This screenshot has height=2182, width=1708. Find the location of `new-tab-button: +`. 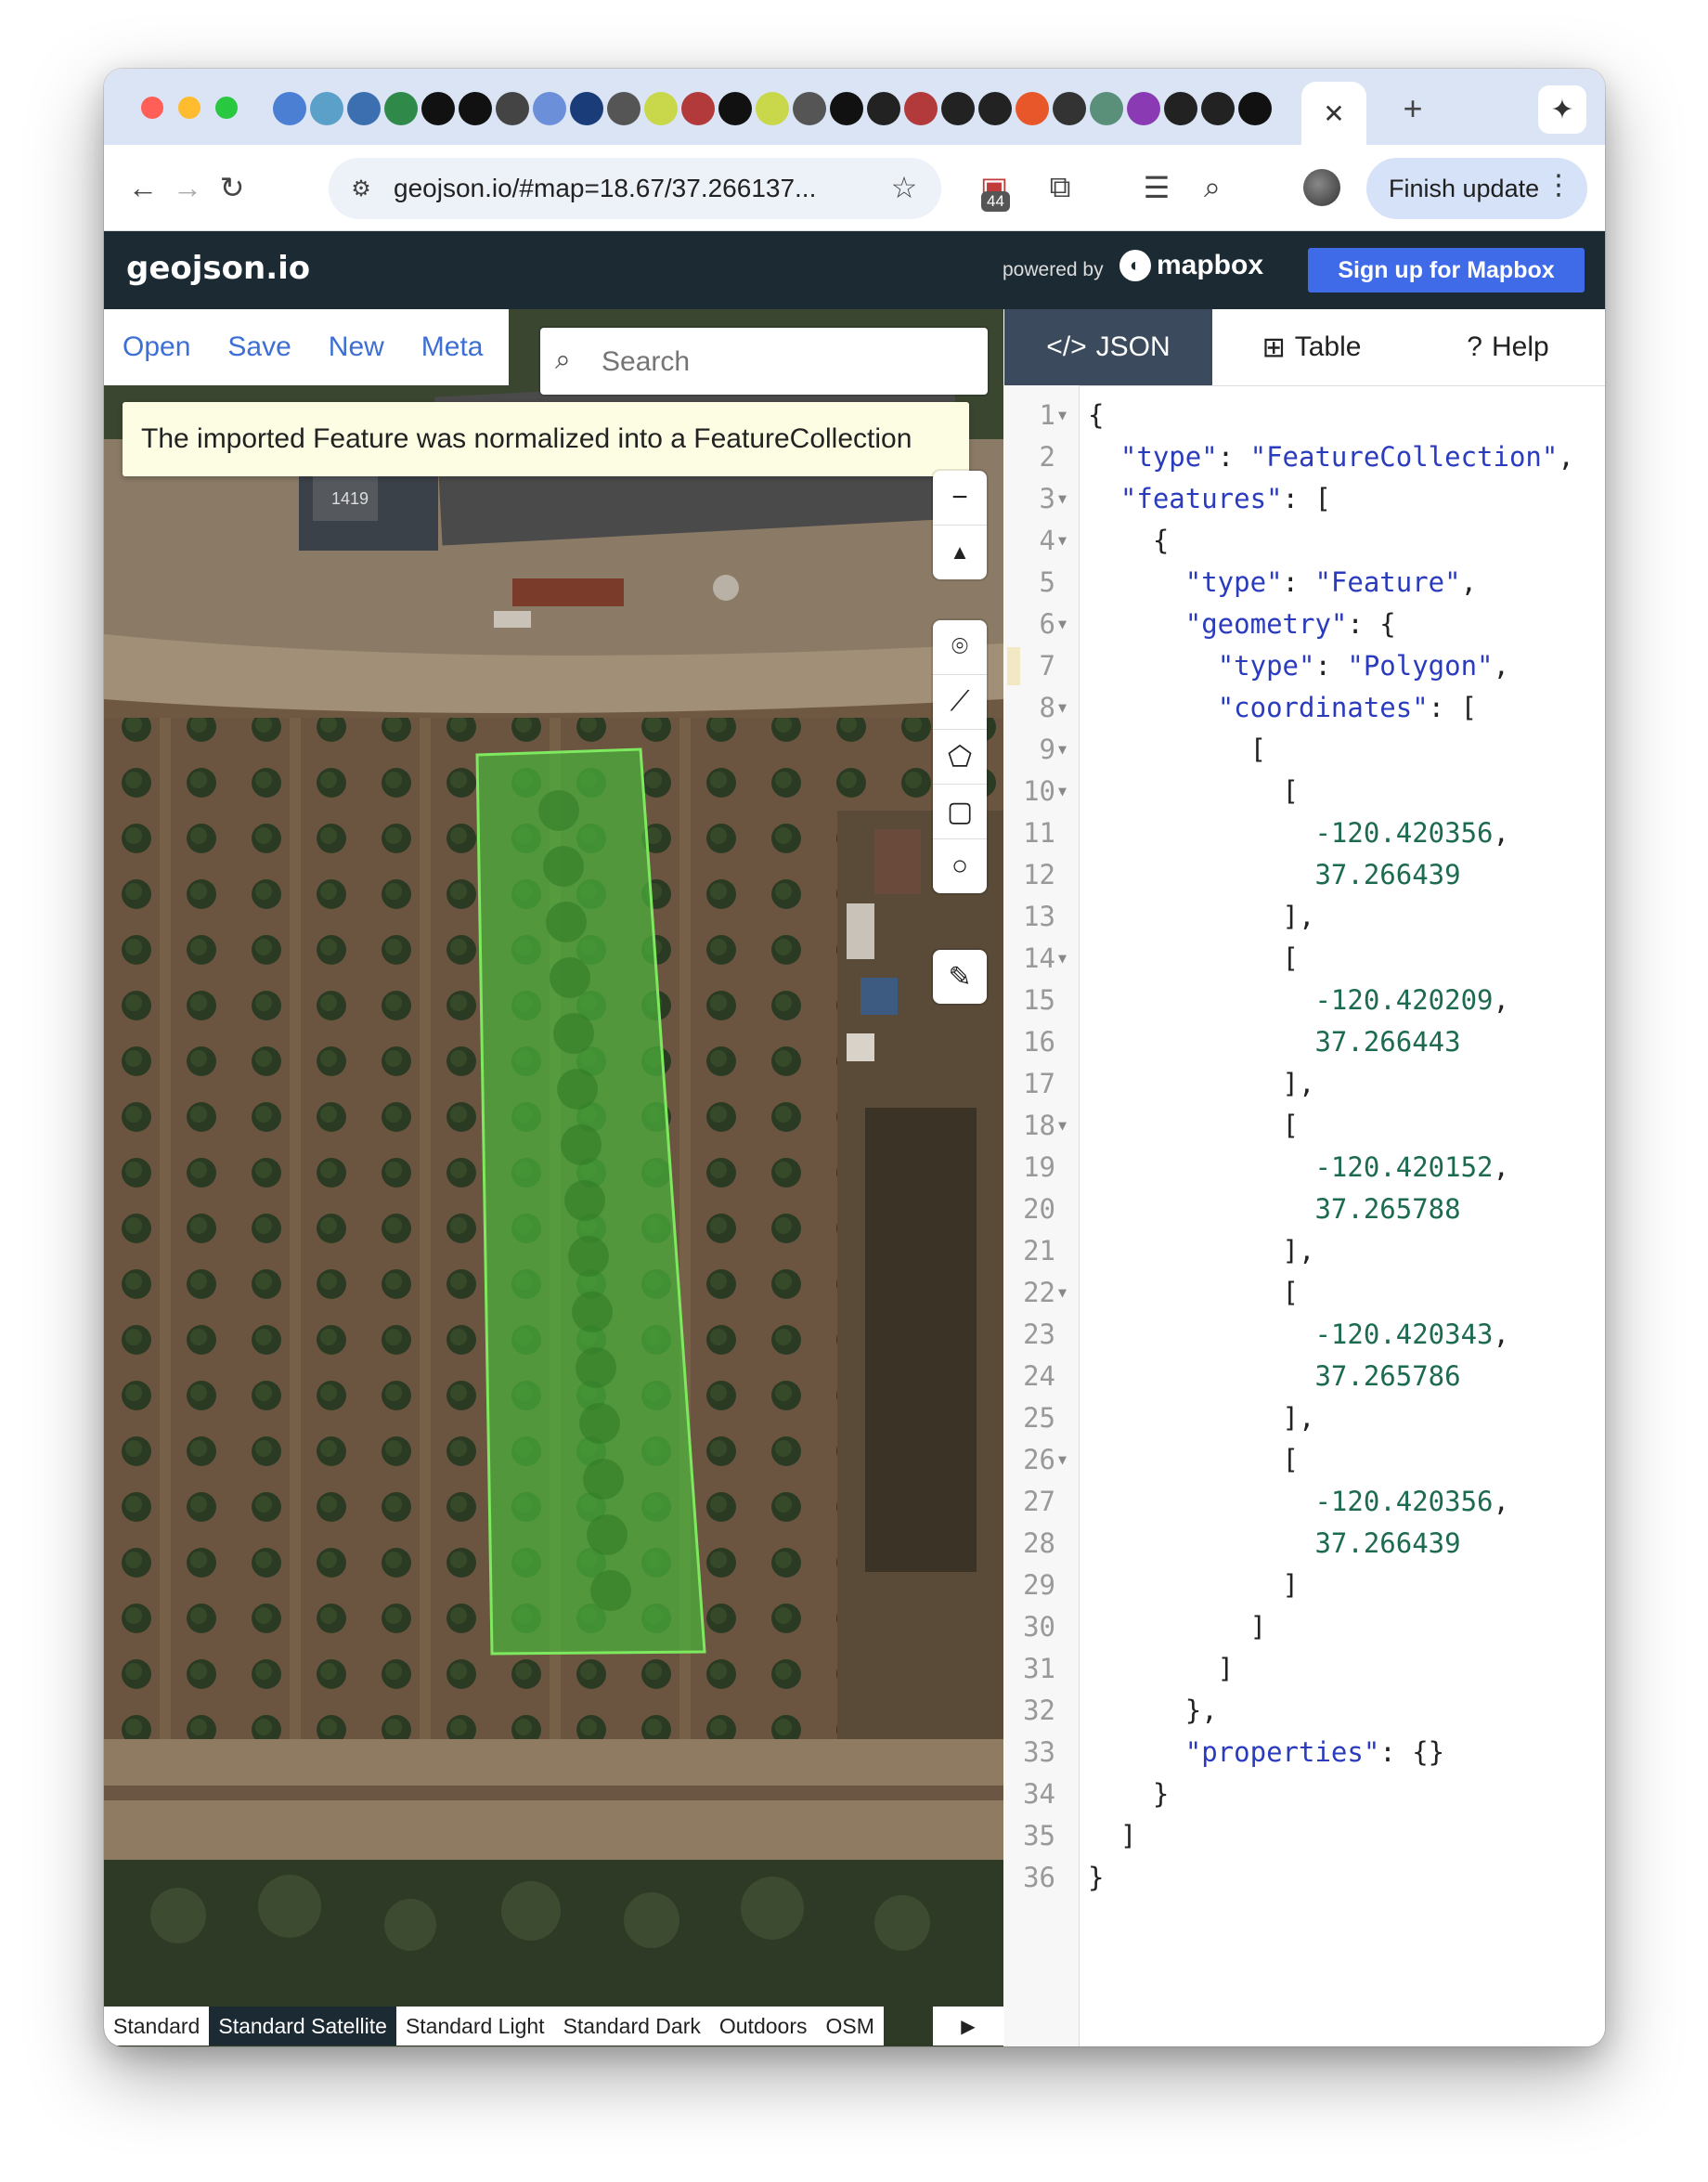

new-tab-button: + is located at coordinates (1413, 108).